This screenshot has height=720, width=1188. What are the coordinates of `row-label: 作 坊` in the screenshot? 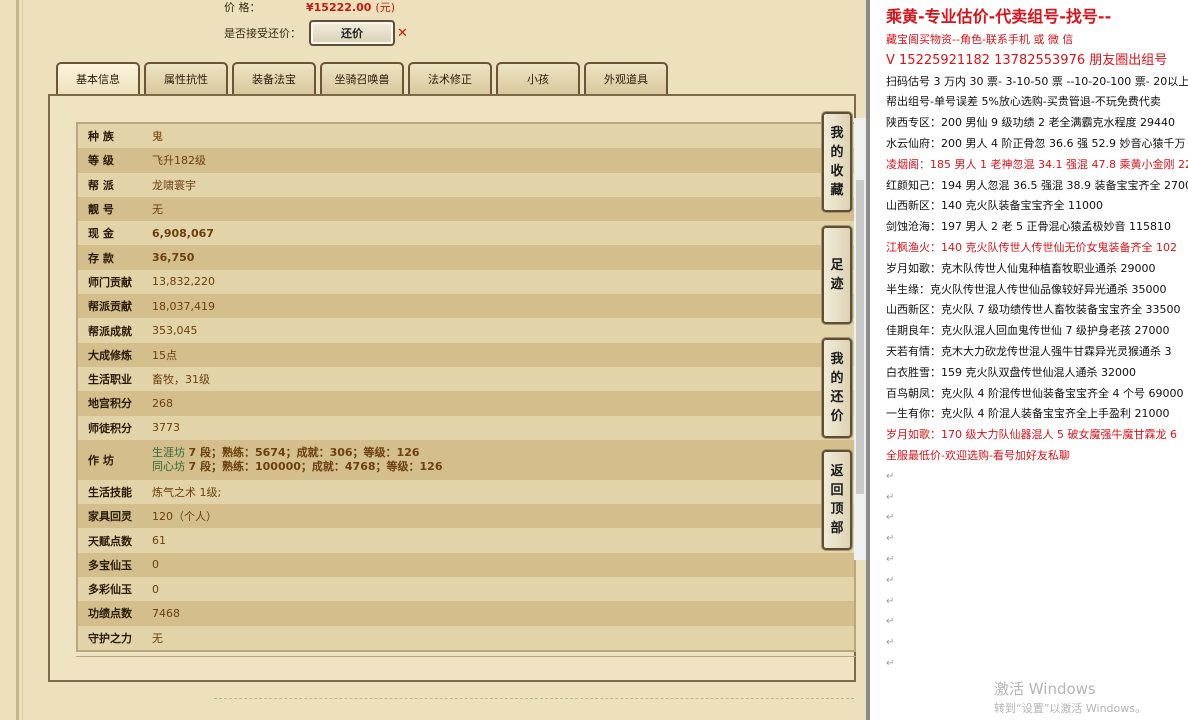 It's located at (115, 459).